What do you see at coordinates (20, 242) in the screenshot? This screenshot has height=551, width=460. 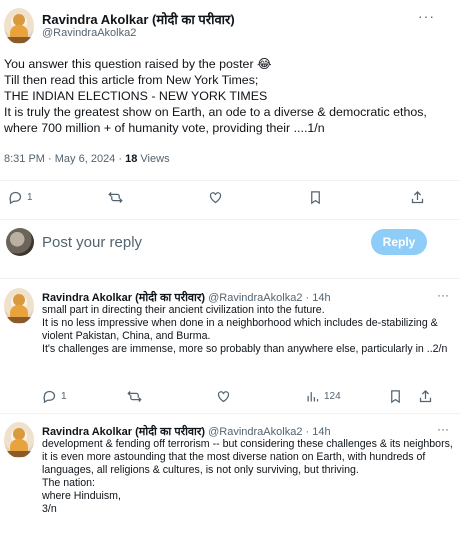 I see `user-avatar` at bounding box center [20, 242].